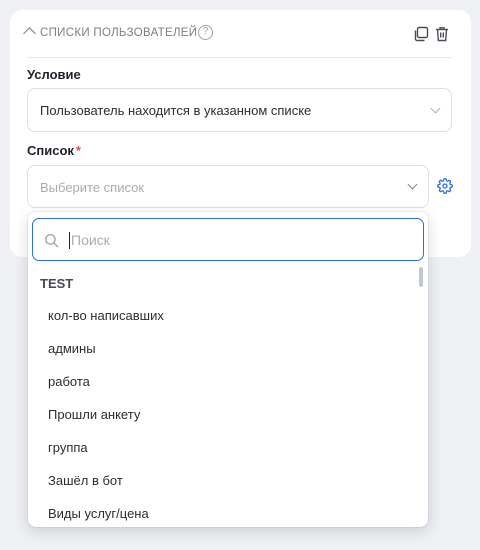 The height and width of the screenshot is (550, 480). What do you see at coordinates (57, 283) in the screenshot?
I see `group-label: TEST` at bounding box center [57, 283].